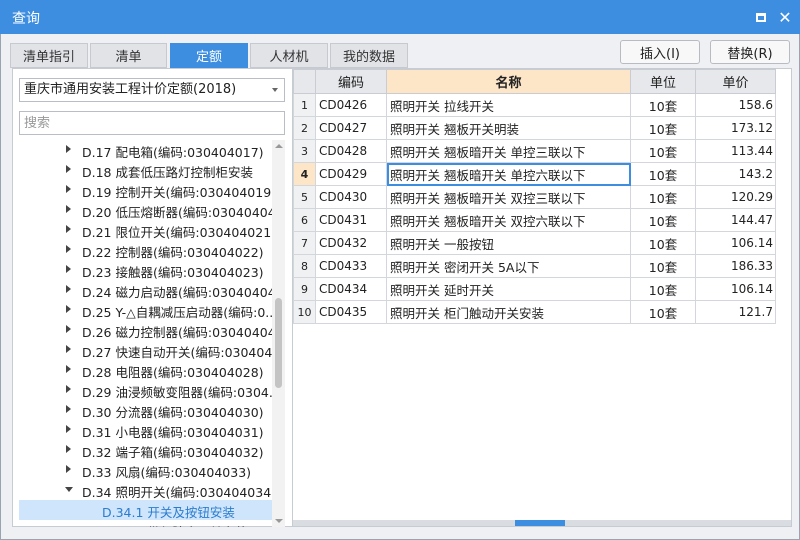 The image size is (800, 540). Describe the element at coordinates (508, 312) in the screenshot. I see `name-cell: 照明开关 柜门触动开关安装` at that location.